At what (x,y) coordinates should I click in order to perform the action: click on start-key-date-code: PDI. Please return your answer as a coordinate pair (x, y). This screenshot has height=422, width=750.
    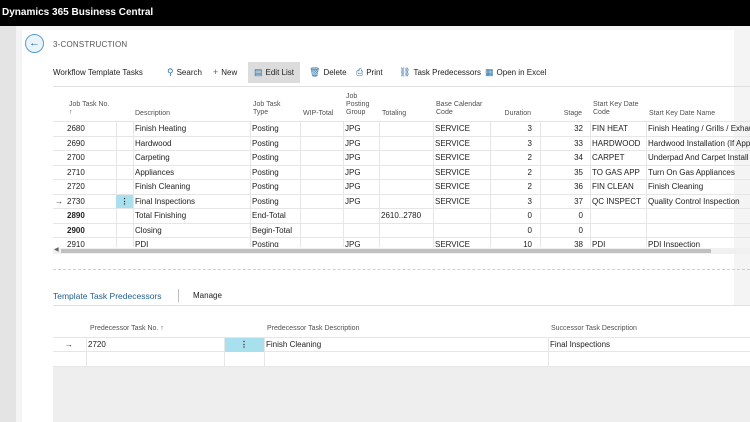
    Looking at the image, I should click on (599, 243).